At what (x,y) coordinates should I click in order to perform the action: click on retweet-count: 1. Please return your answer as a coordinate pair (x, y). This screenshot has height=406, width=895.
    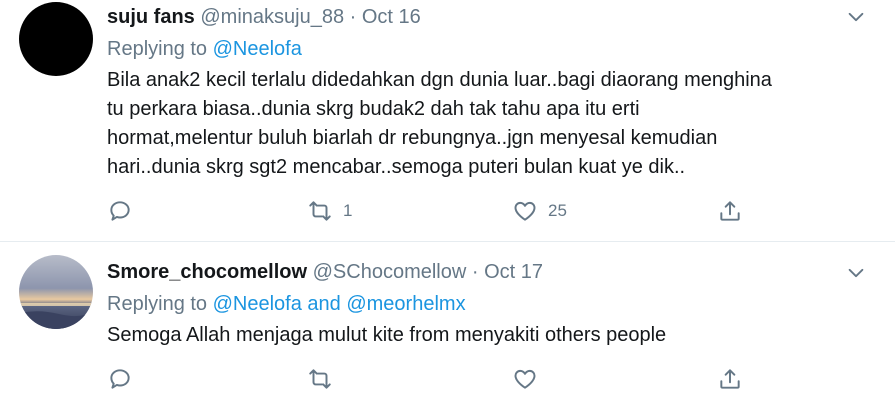
    Looking at the image, I should click on (348, 210).